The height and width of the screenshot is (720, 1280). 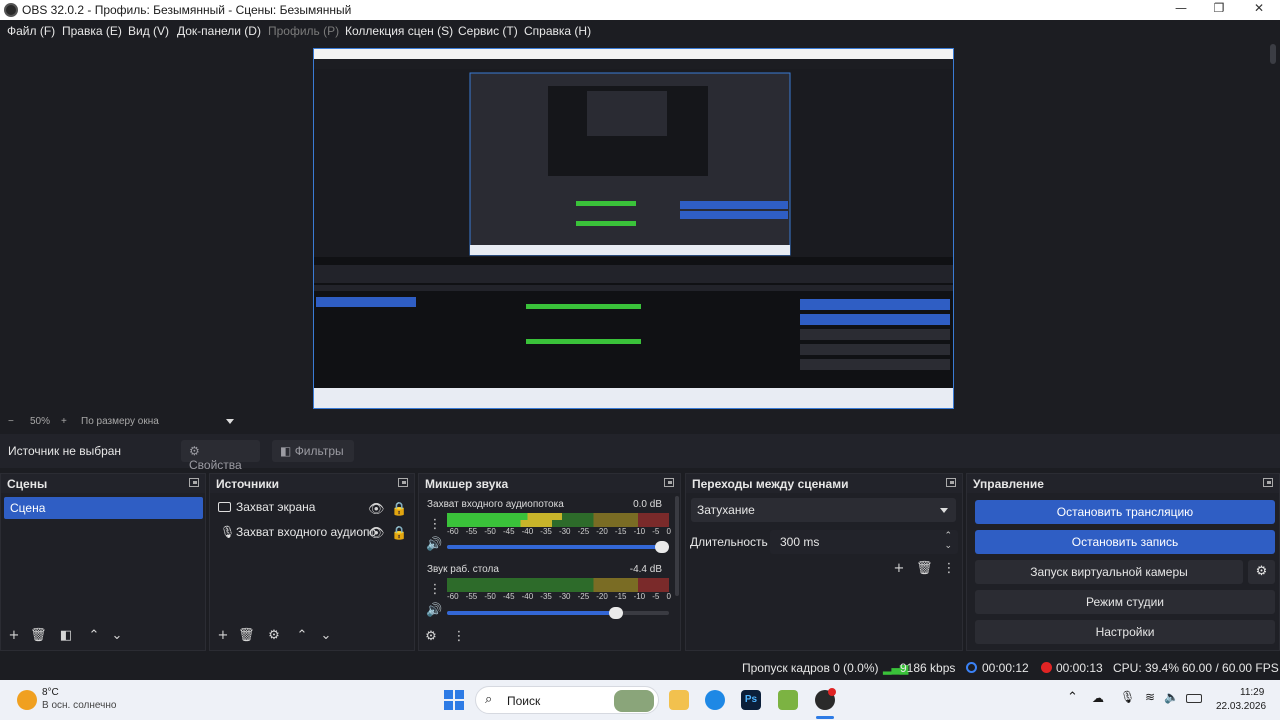 I want to click on properties-button: ⚙ Свойства, so click(x=220, y=456).